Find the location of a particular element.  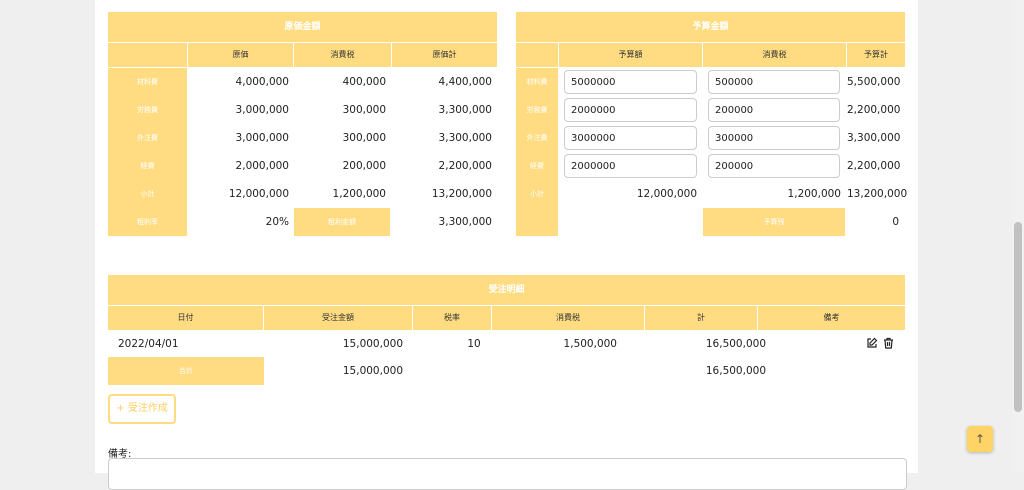

page-scrollbar is located at coordinates (1018, 236).